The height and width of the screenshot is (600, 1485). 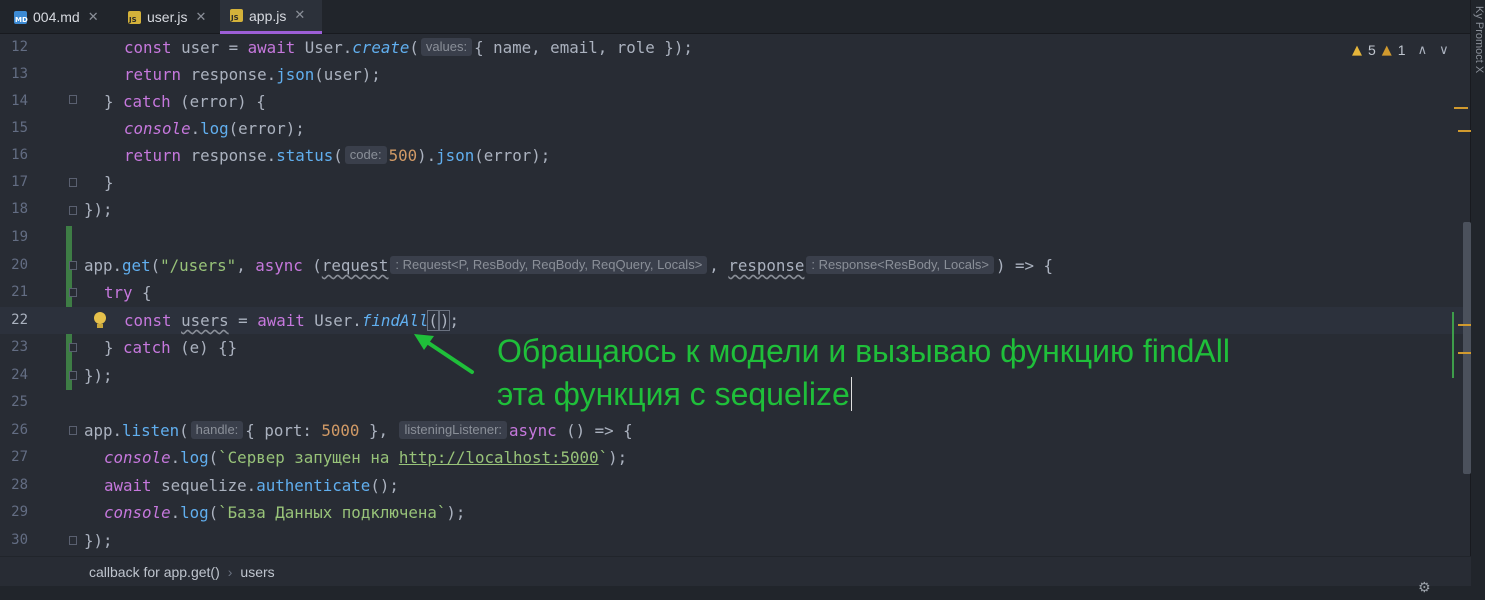 I want to click on tool-window-label: Ky Promoct X, so click(x=1479, y=39).